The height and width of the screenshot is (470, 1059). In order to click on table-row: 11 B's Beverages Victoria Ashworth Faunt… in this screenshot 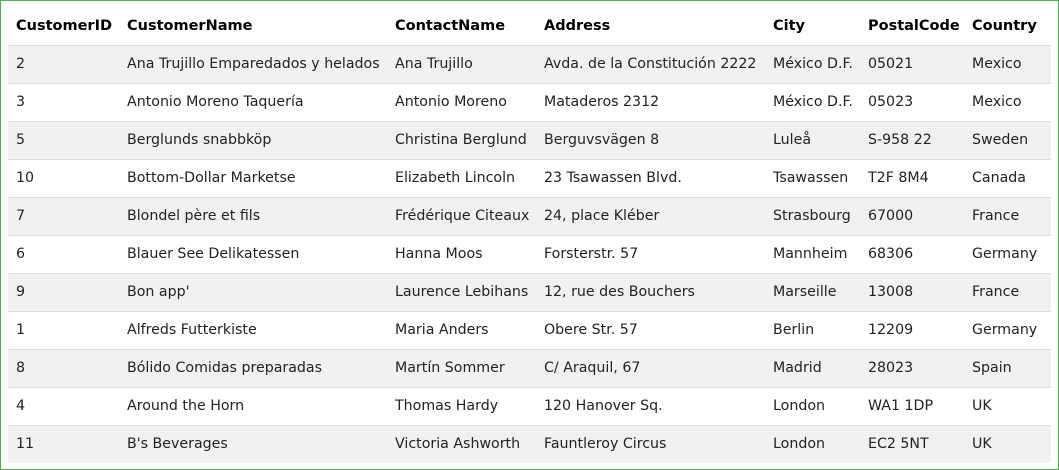, I will do `click(529, 444)`.